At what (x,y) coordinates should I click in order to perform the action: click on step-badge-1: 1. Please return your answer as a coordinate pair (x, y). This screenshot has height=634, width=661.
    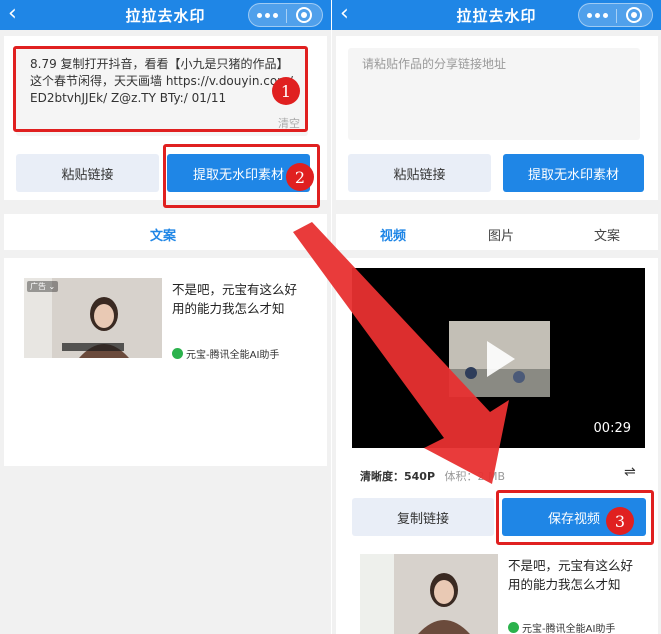
    Looking at the image, I should click on (286, 91).